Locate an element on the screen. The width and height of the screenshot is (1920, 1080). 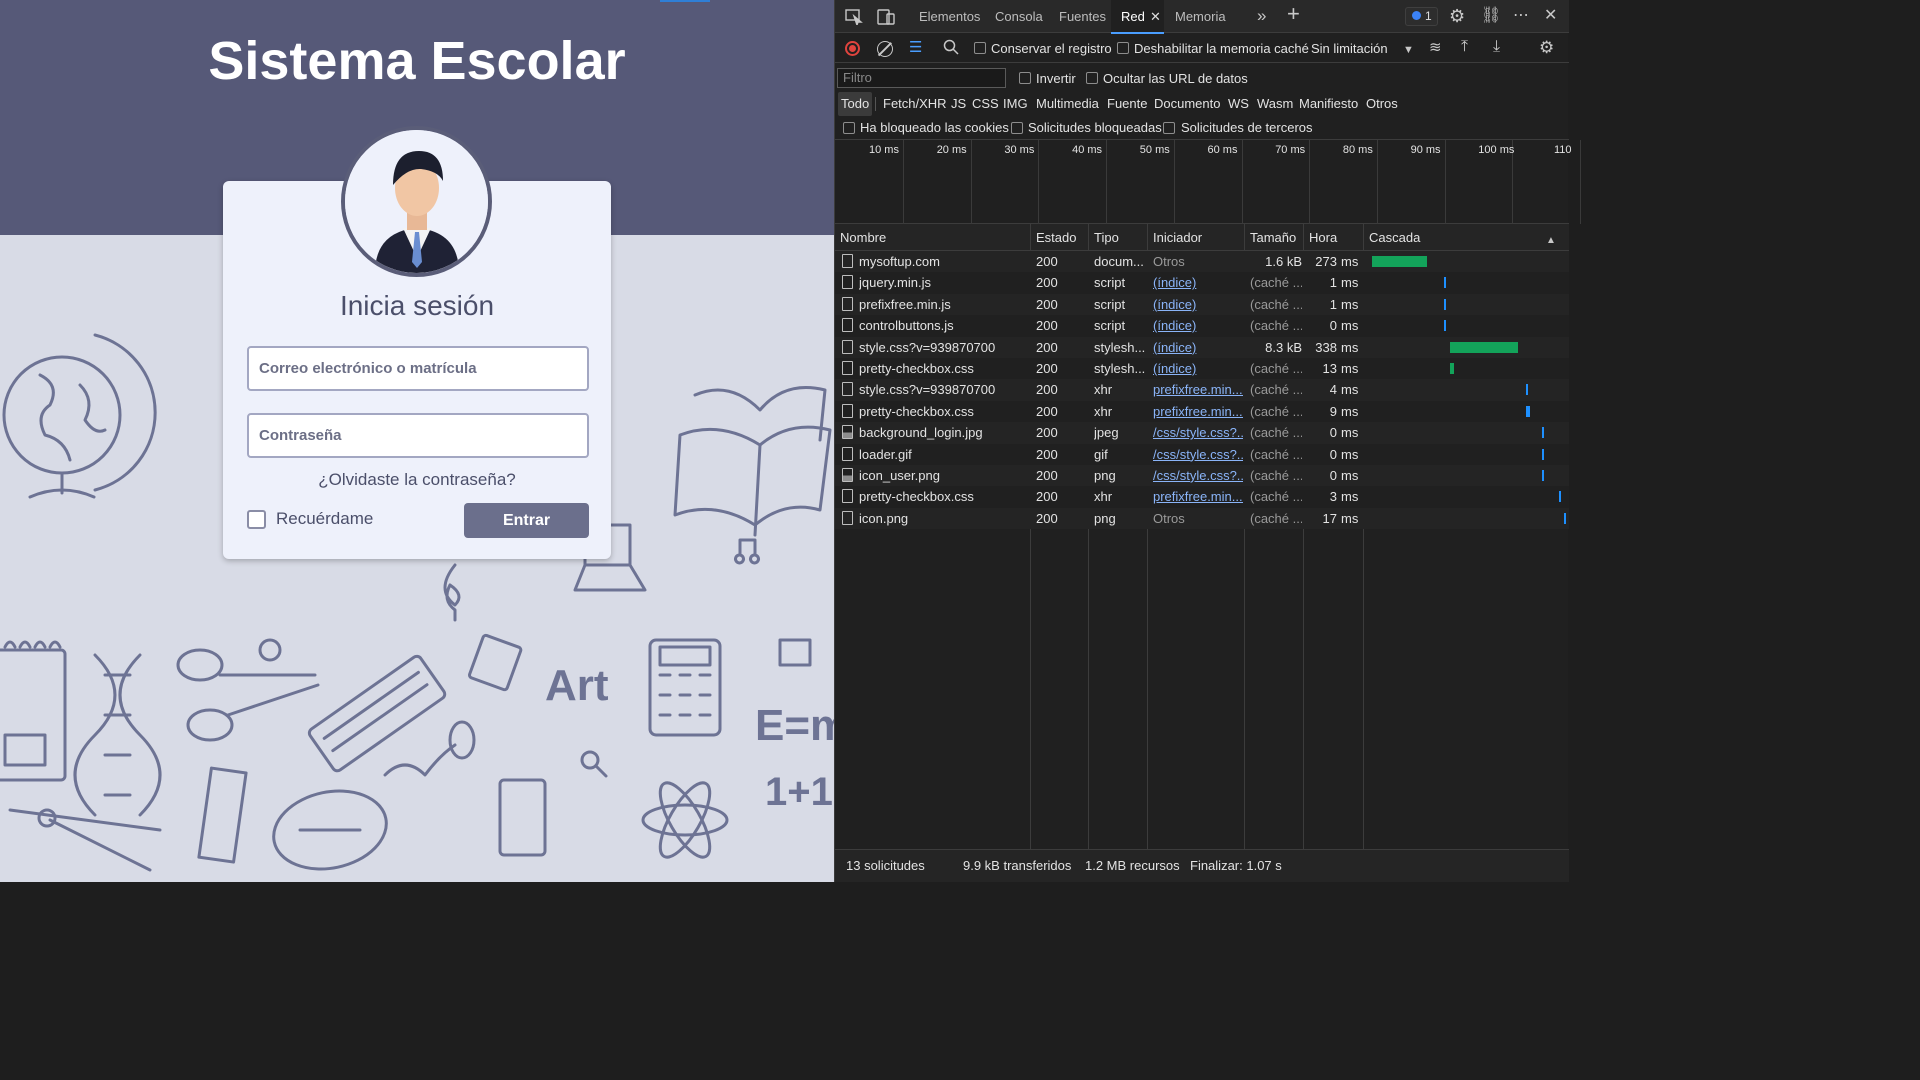
column-status: Estado is located at coordinates (1053, 237).